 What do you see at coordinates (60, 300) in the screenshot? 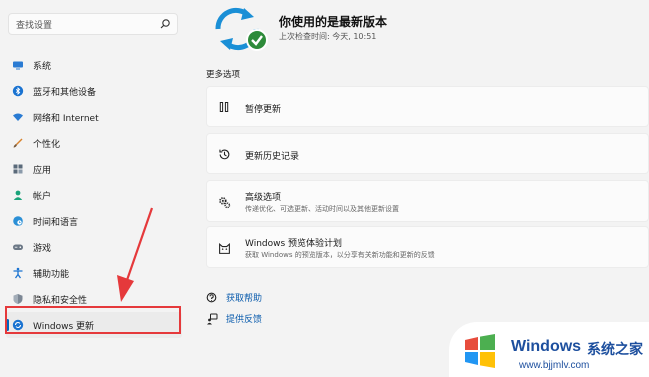
I see `sidebar-item-label: 隐私和安全性` at bounding box center [60, 300].